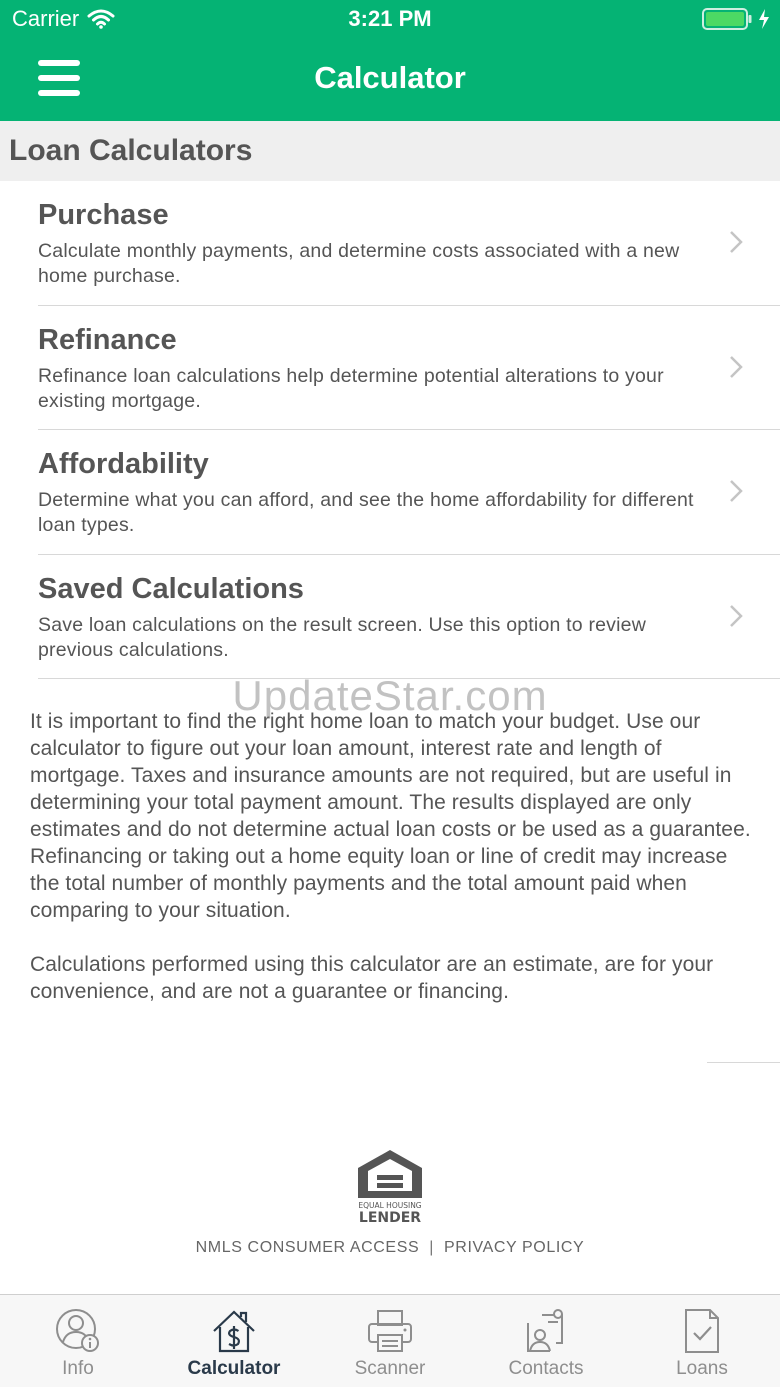  I want to click on list-item-title: Purchase, so click(103, 215).